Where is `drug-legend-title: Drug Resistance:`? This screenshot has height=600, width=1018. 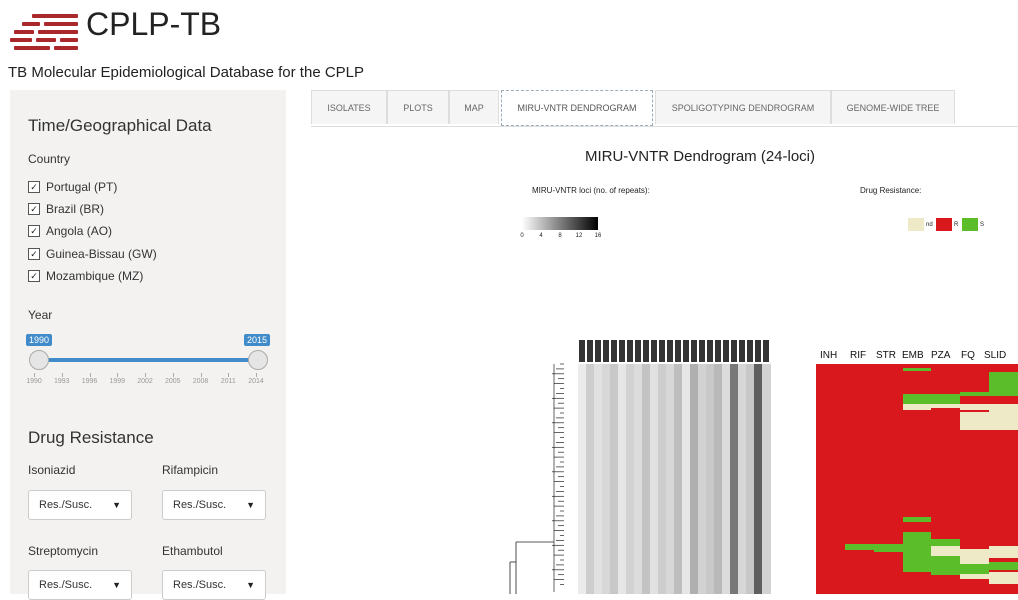
drug-legend-title: Drug Resistance: is located at coordinates (891, 190).